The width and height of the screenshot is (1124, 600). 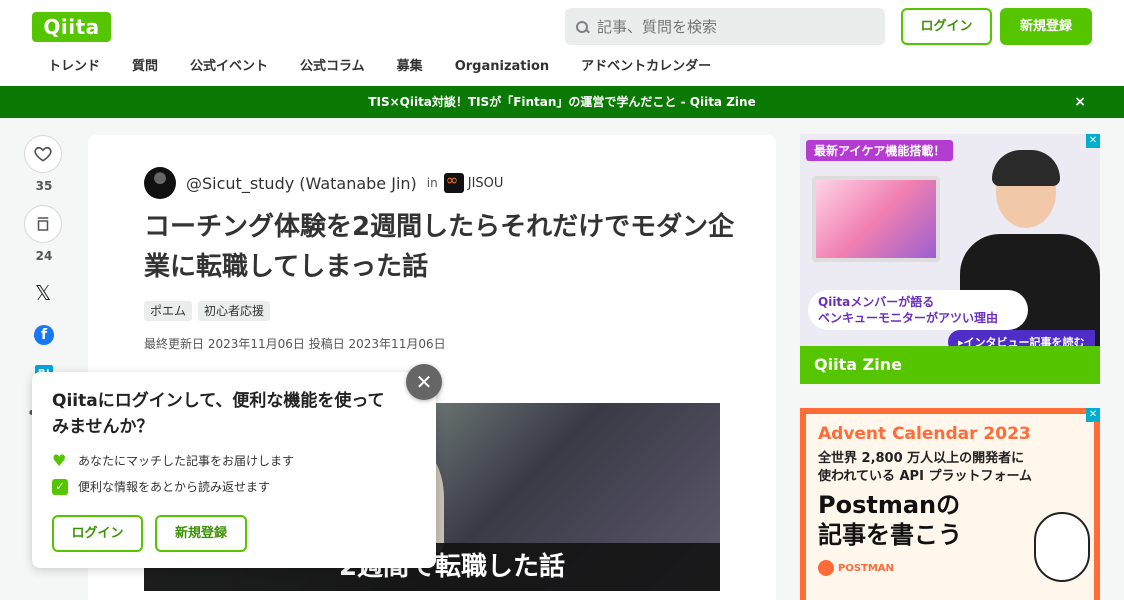 I want to click on in-label: in, so click(x=432, y=183).